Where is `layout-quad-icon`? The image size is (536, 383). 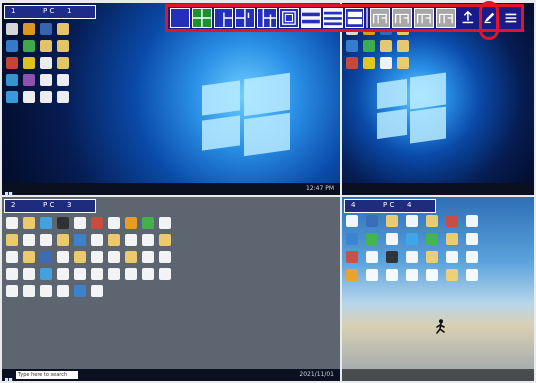 layout-quad-icon is located at coordinates (201, 18).